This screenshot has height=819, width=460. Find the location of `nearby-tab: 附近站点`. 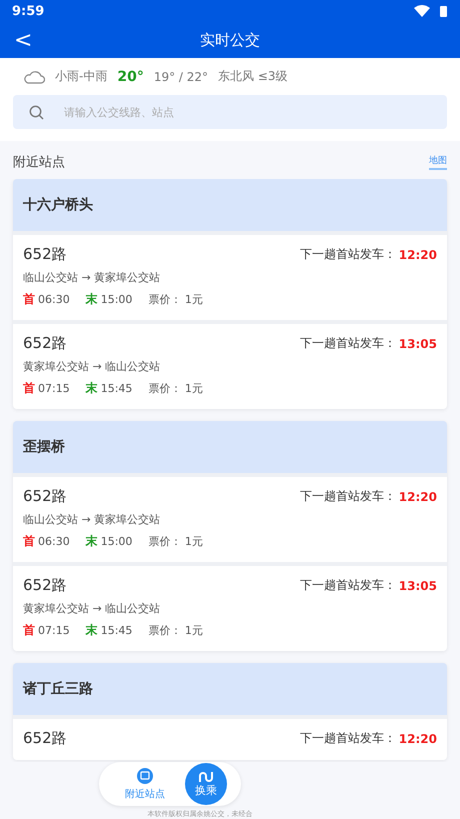

nearby-tab: 附近站点 is located at coordinates (145, 784).